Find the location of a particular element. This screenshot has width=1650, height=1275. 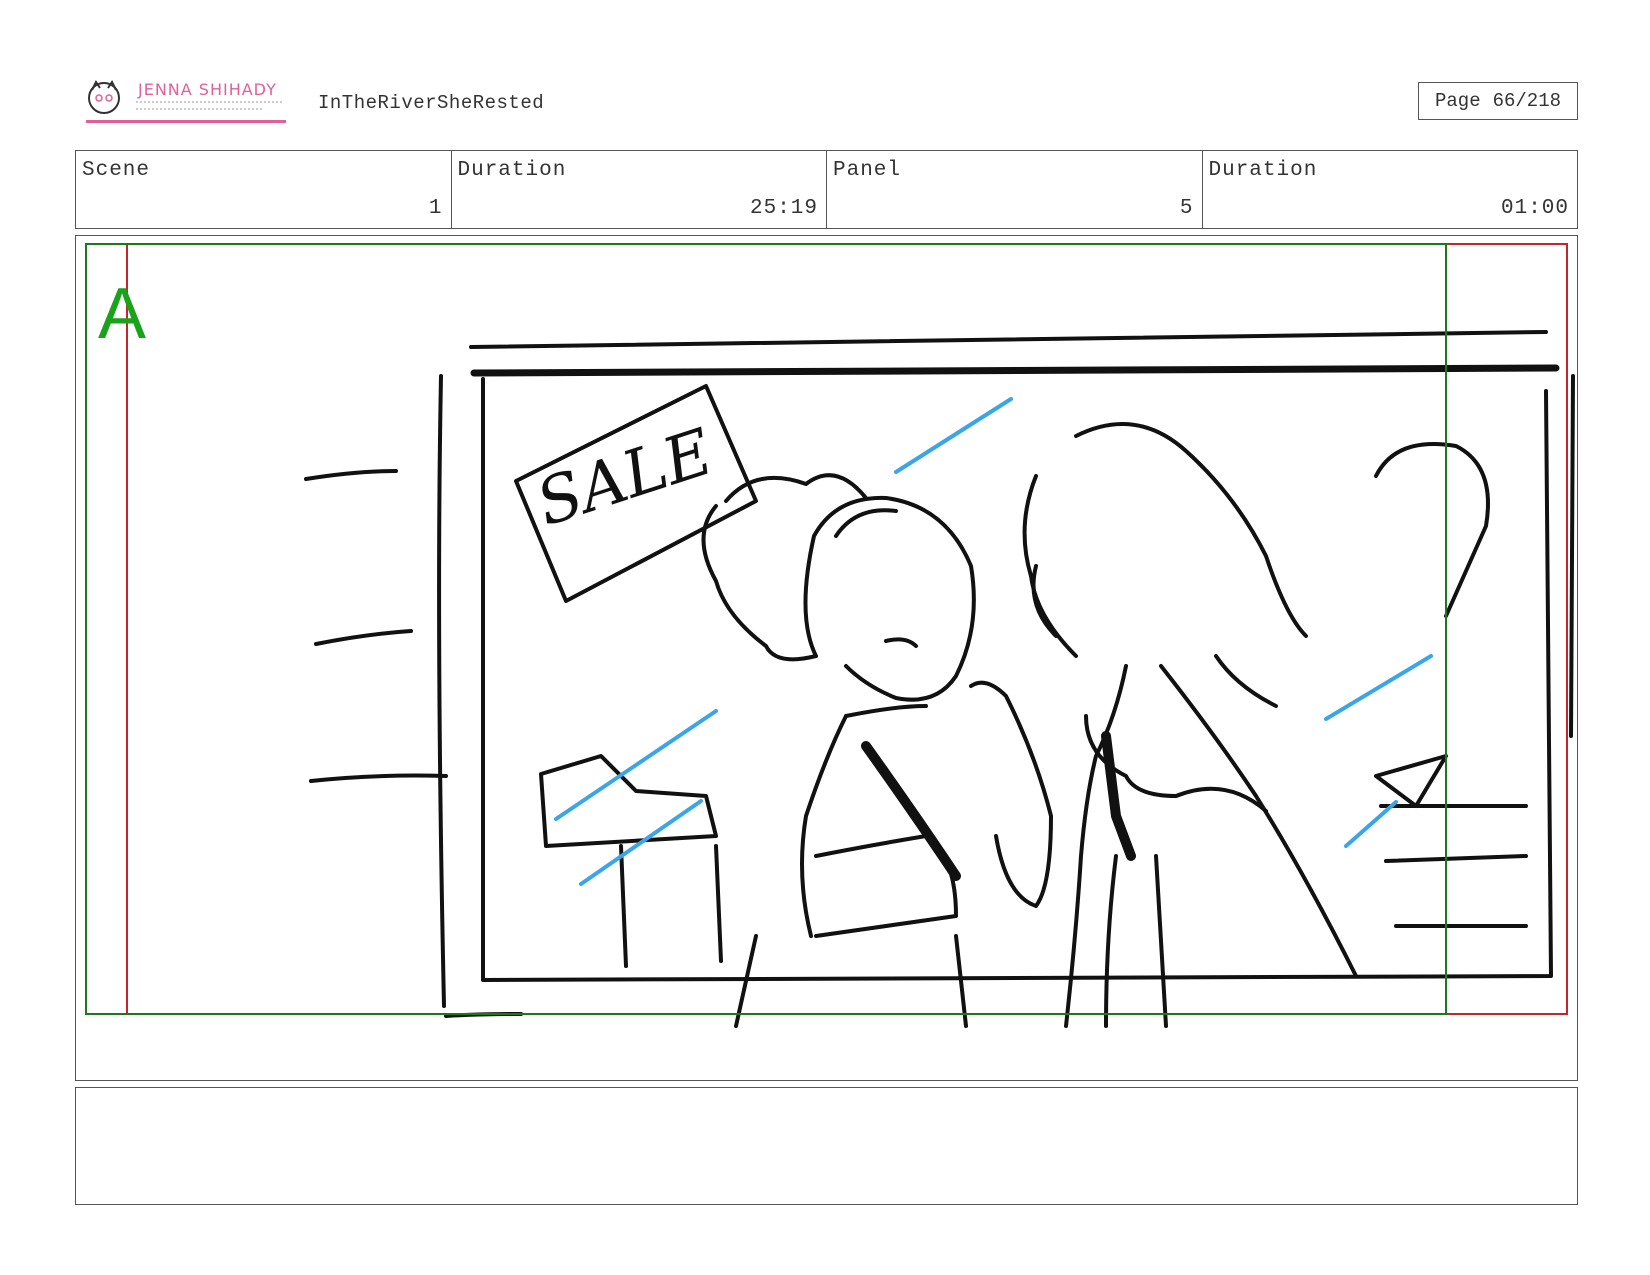

scene-duration-cell: Duration 25:19 is located at coordinates (639, 189).